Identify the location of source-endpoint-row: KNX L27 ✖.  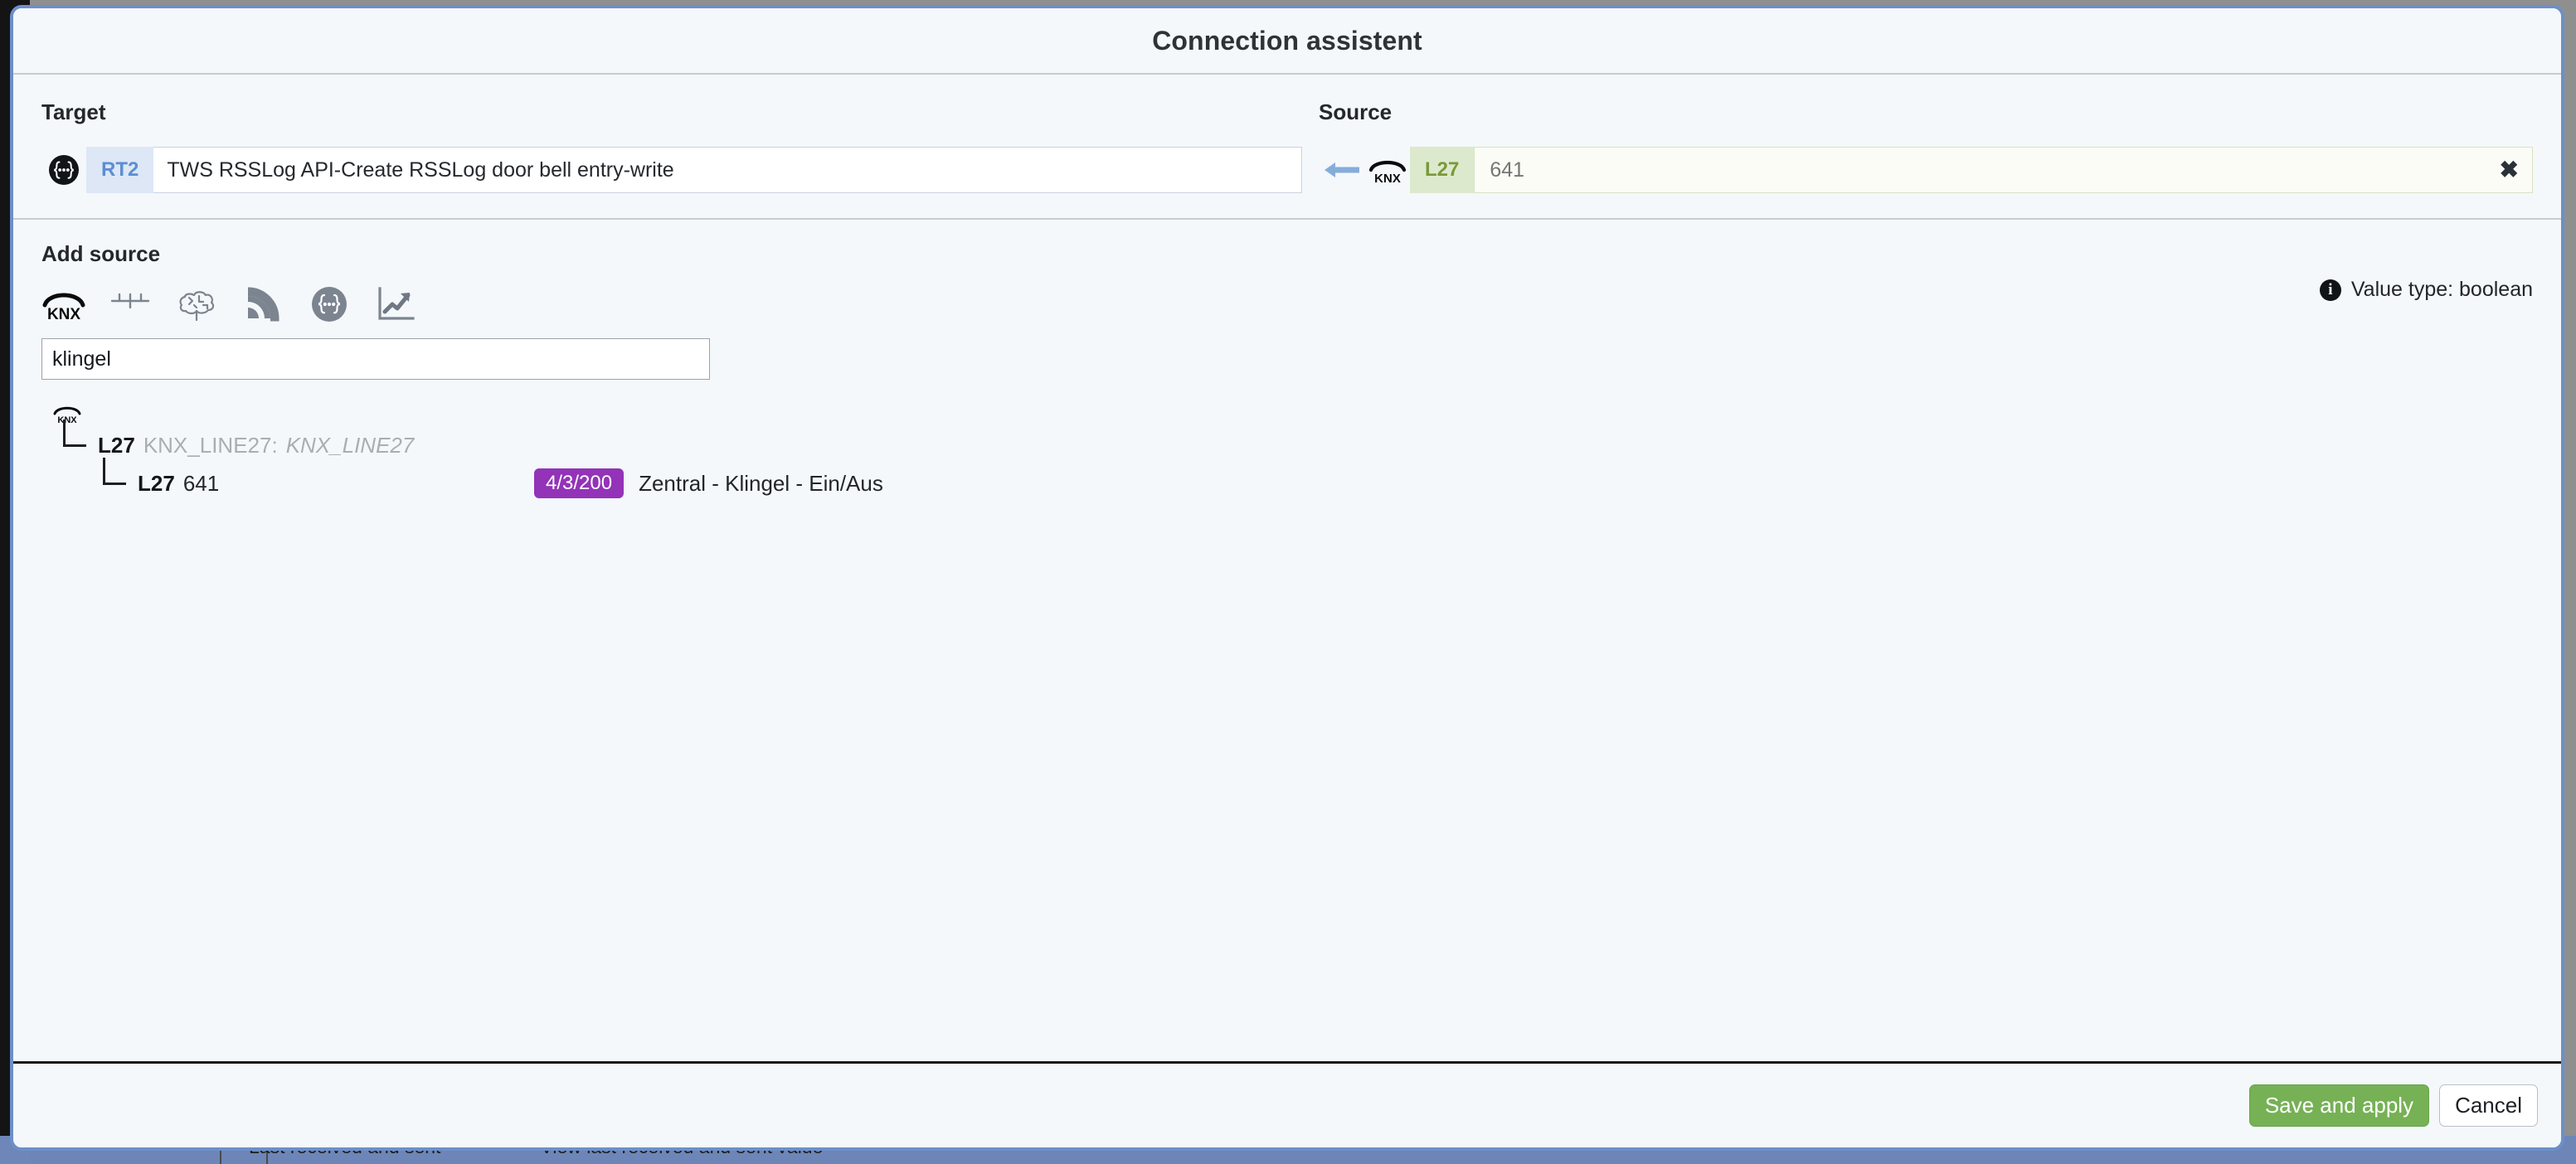
(1926, 170).